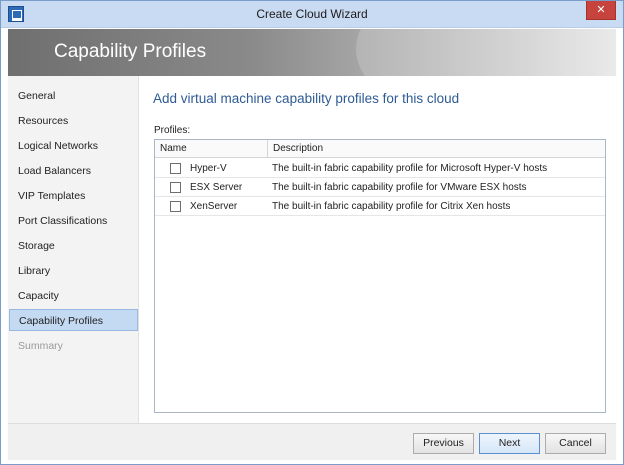  Describe the element at coordinates (73, 146) in the screenshot. I see `sidebar-item-logical-networks: Logical Networks` at that location.